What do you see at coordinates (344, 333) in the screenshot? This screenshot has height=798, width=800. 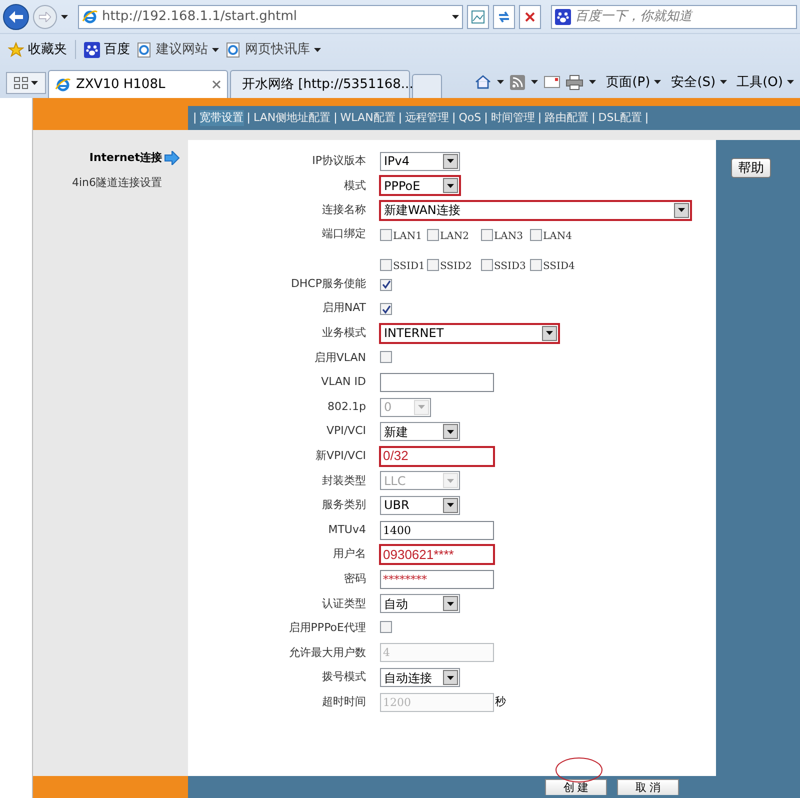 I see `field-label: 业务模式` at bounding box center [344, 333].